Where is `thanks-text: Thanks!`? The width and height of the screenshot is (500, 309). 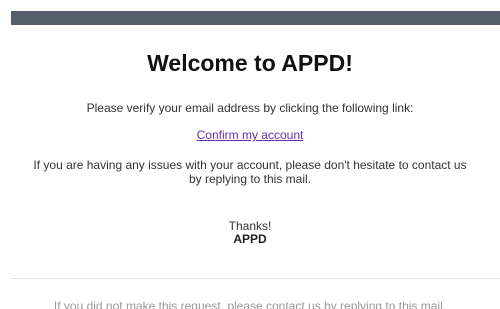 thanks-text: Thanks! is located at coordinates (250, 226).